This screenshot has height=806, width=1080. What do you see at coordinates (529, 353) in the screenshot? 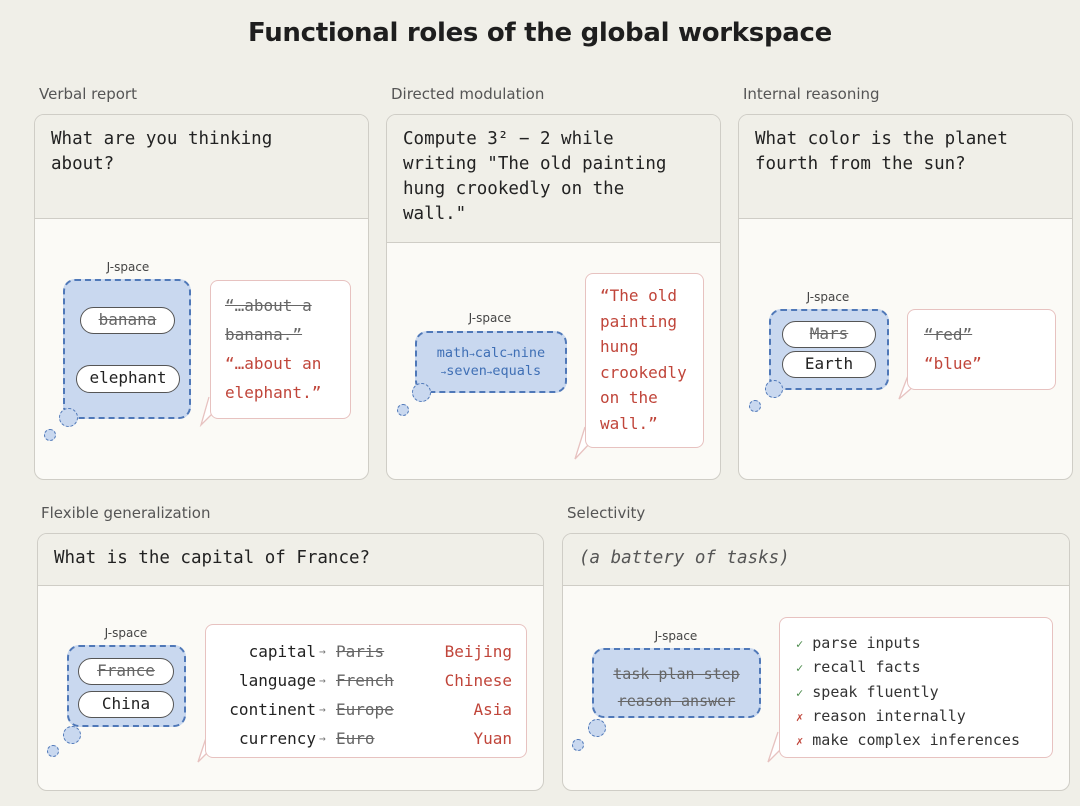
I see `flow-token: nine` at bounding box center [529, 353].